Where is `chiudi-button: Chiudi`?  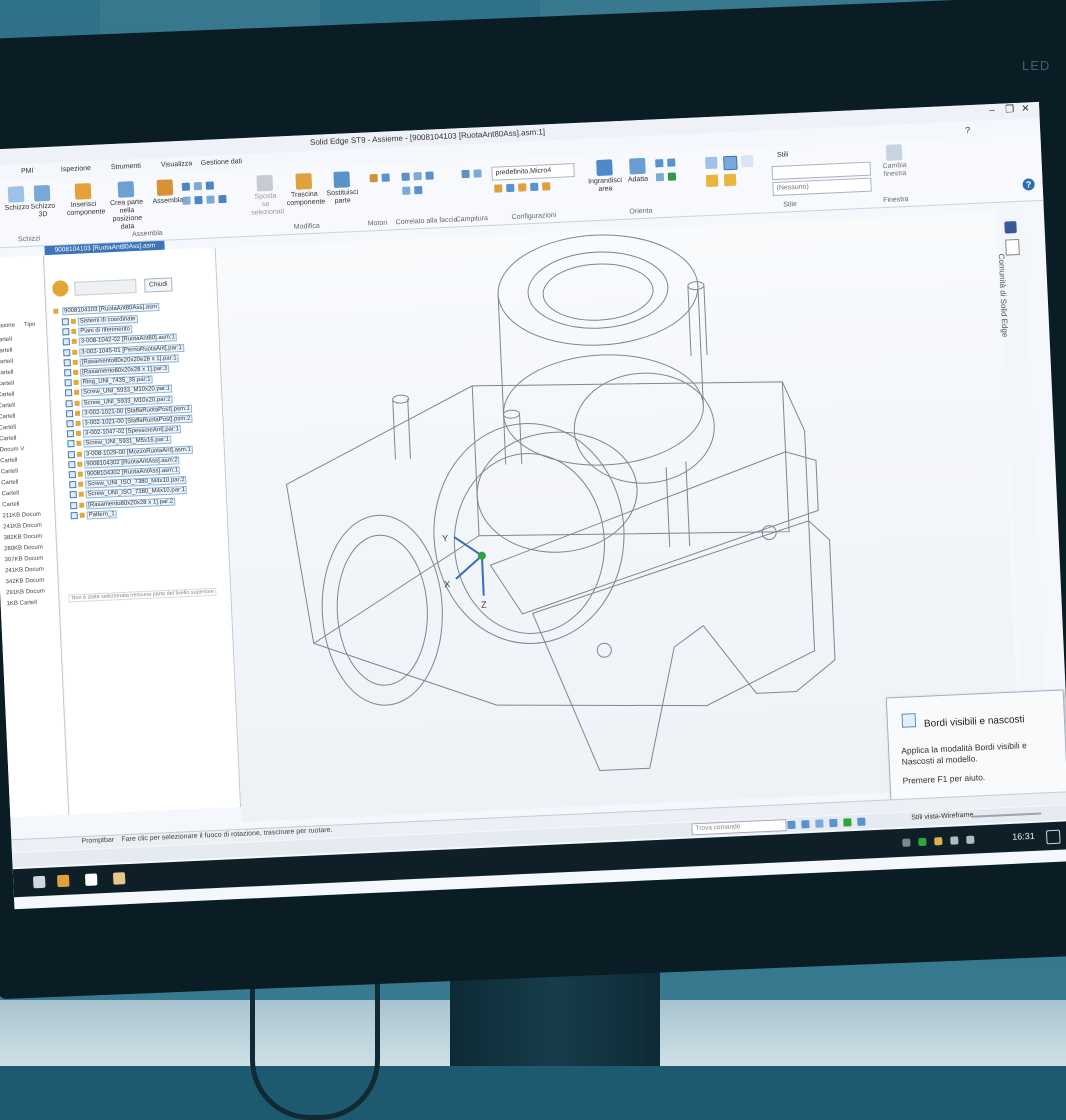 chiudi-button: Chiudi is located at coordinates (158, 285).